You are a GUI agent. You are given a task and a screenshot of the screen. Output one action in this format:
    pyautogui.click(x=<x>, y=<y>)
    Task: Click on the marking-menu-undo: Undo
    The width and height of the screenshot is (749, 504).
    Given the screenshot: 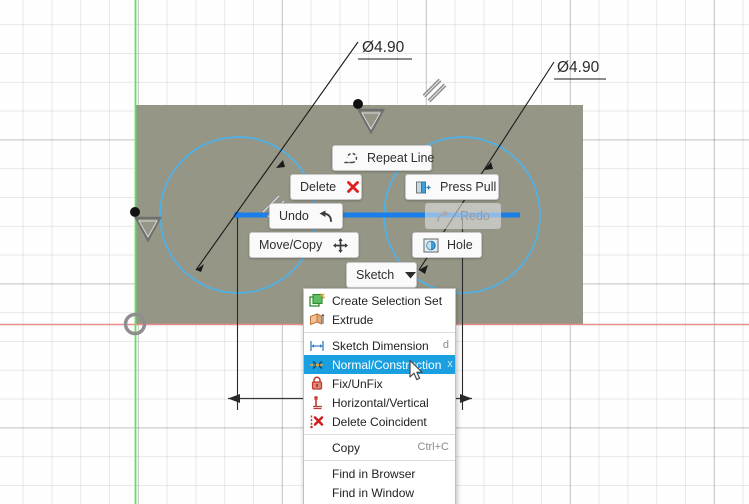 What is the action you would take?
    pyautogui.click(x=306, y=216)
    